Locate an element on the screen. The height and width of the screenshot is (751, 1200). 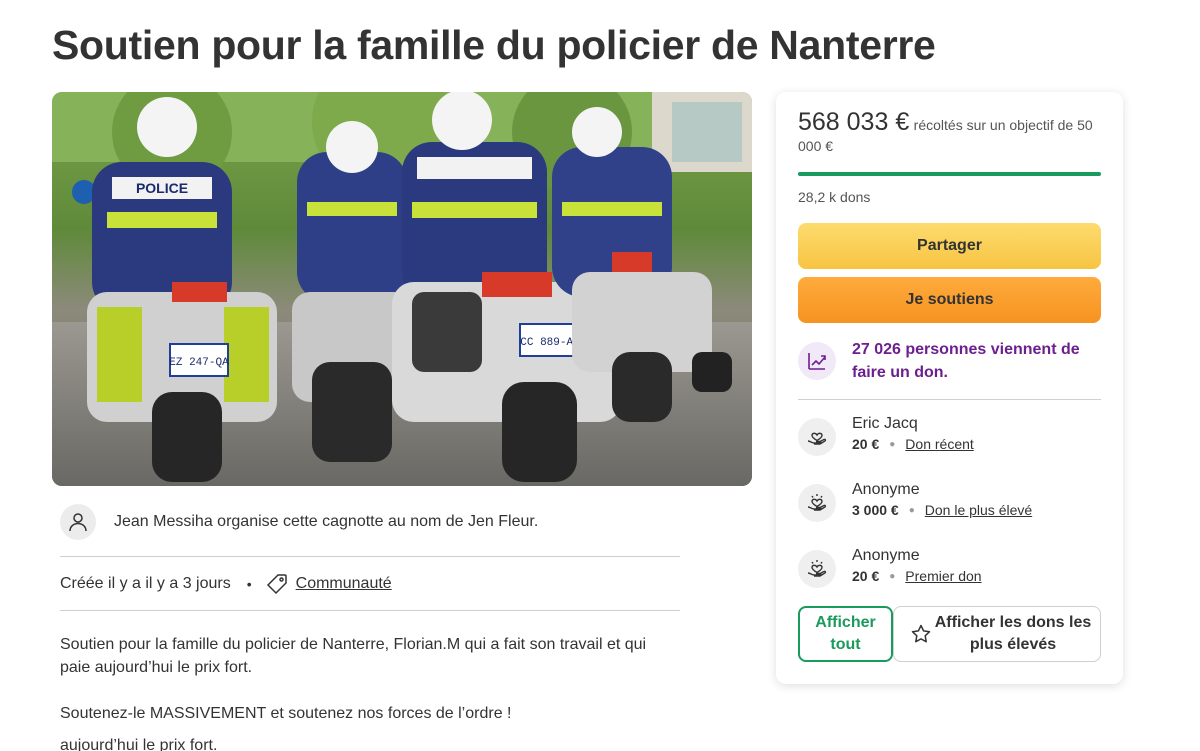
svg-text: POLICE is located at coordinates (162, 188).